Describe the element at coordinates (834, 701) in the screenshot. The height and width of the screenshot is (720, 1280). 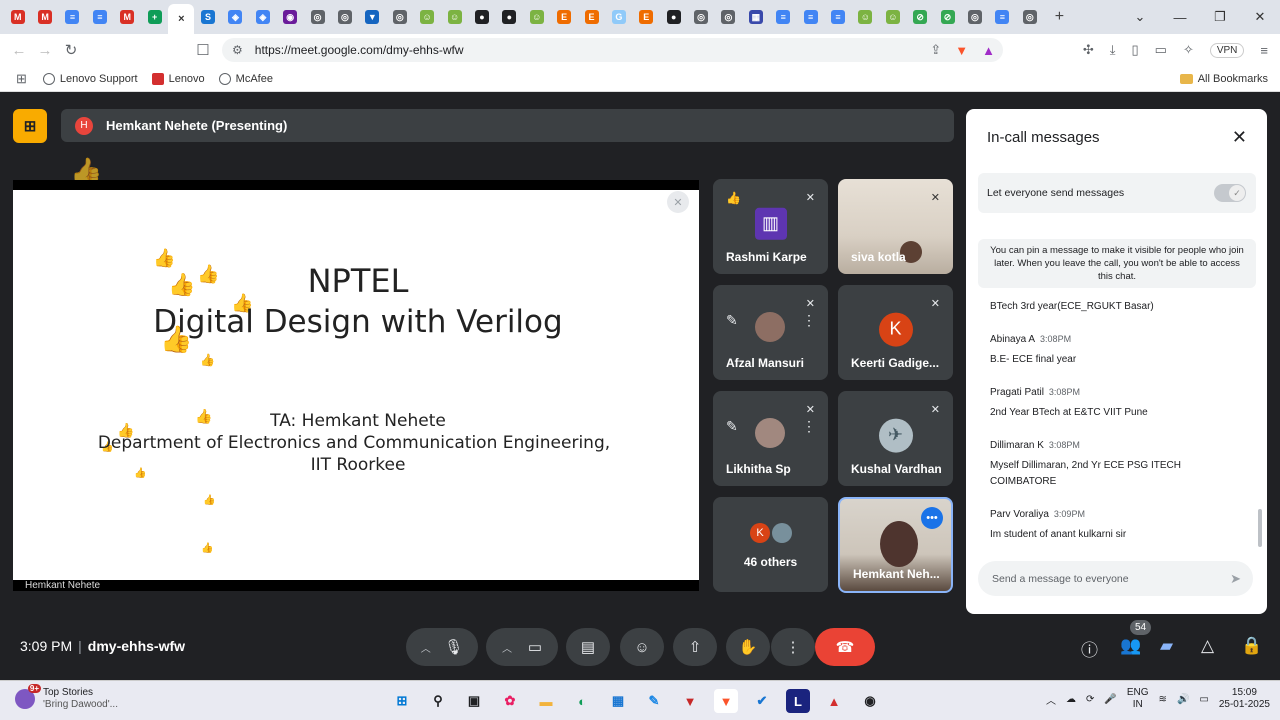
I see `acrobat-icon: ▲` at that location.